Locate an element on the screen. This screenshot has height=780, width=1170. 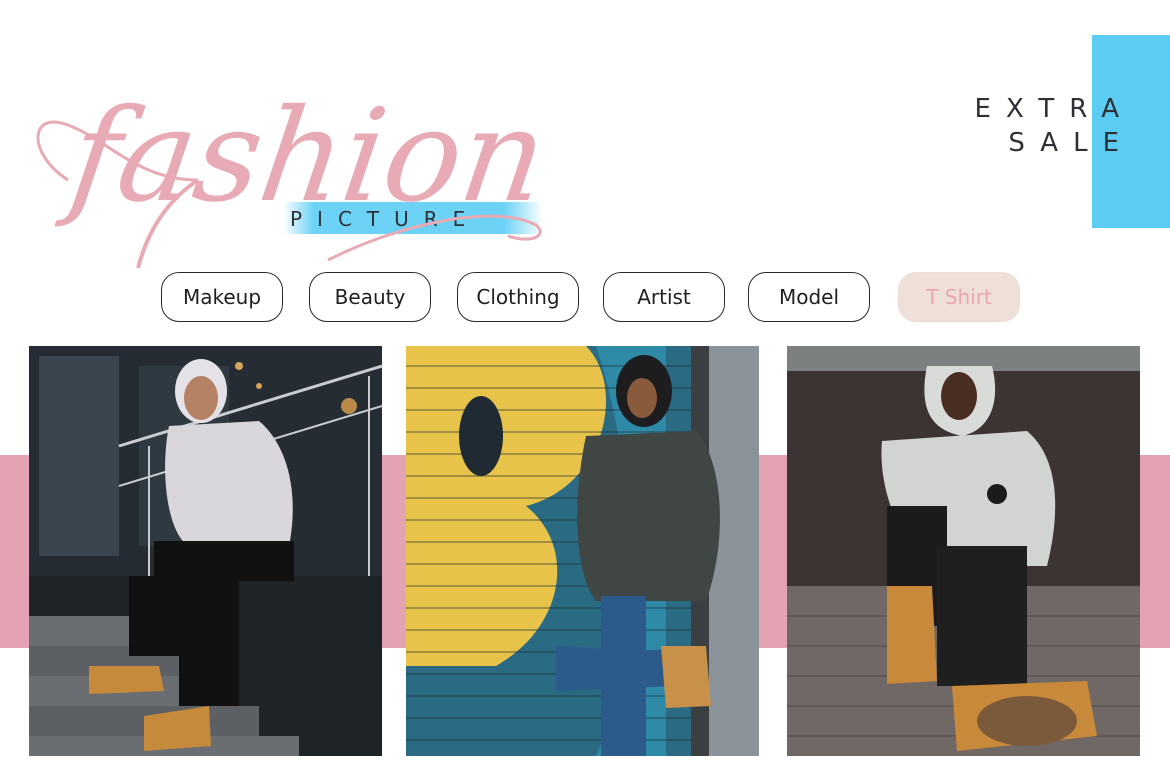
category-artist-button: Artist is located at coordinates (664, 297).